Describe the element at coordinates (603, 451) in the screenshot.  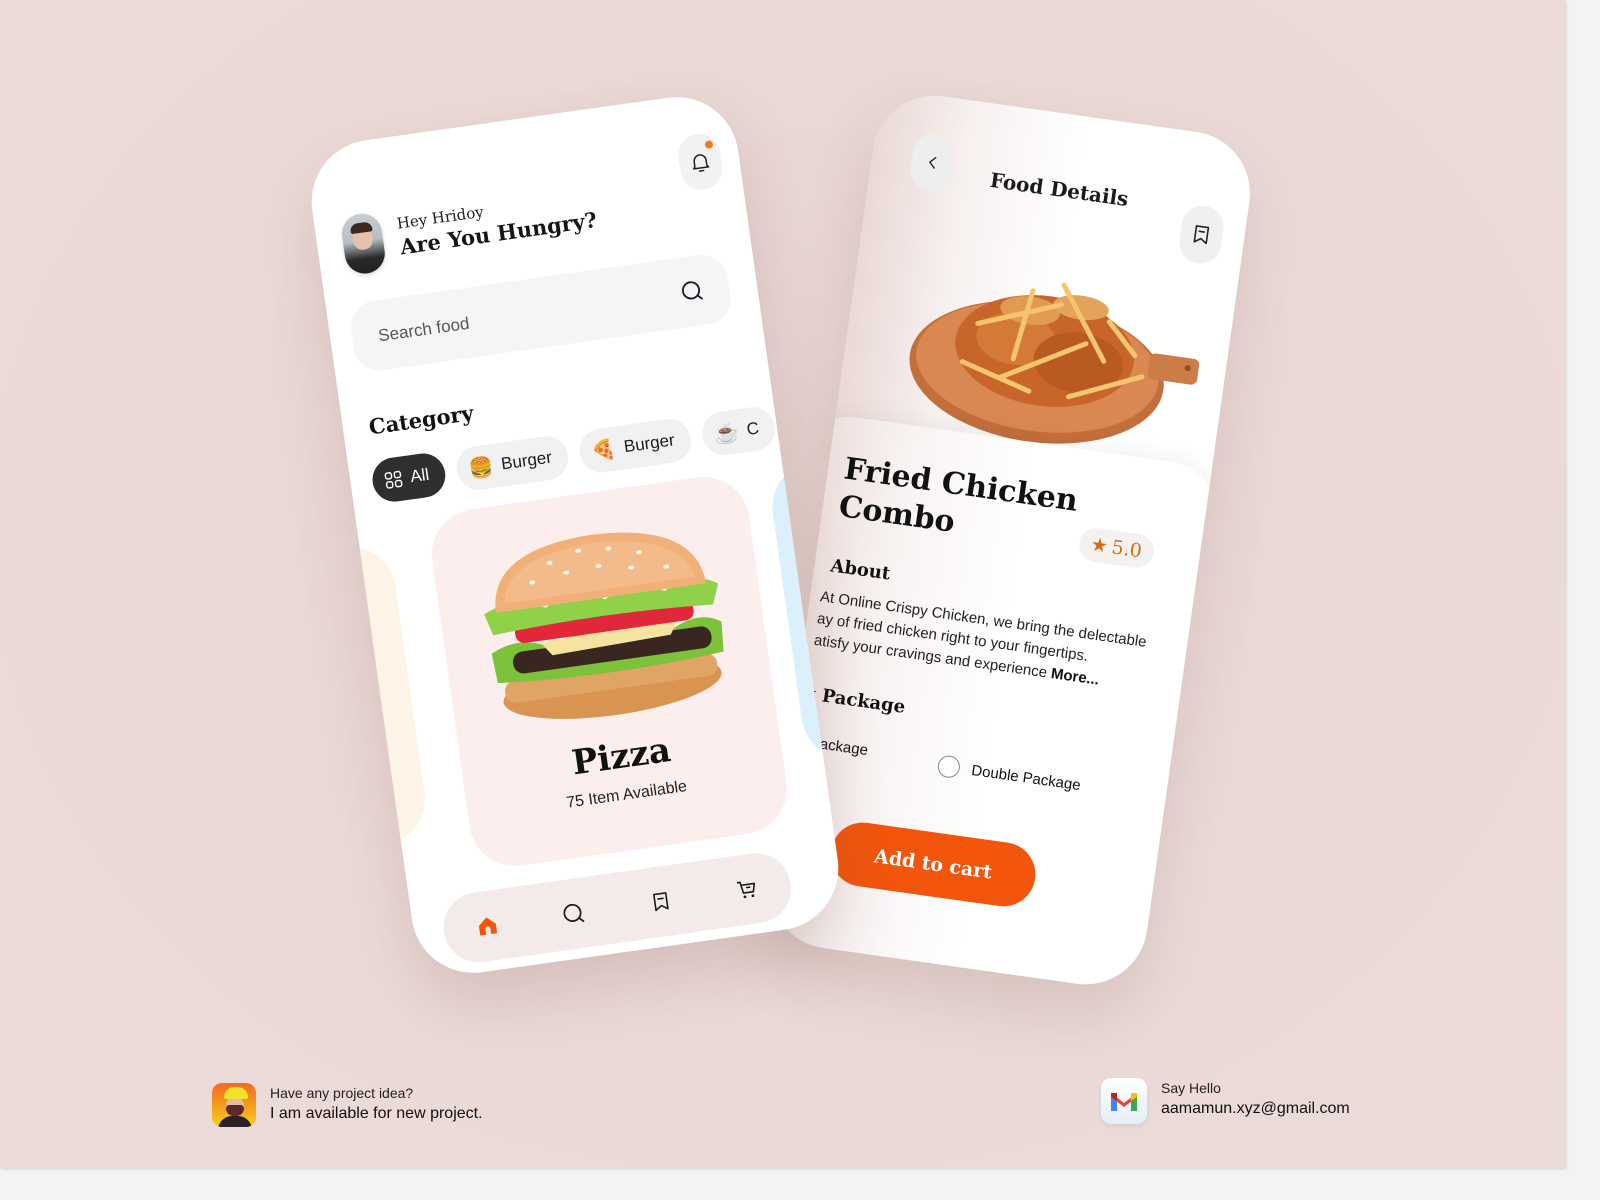
I see `pizza-icon: 🍕` at that location.